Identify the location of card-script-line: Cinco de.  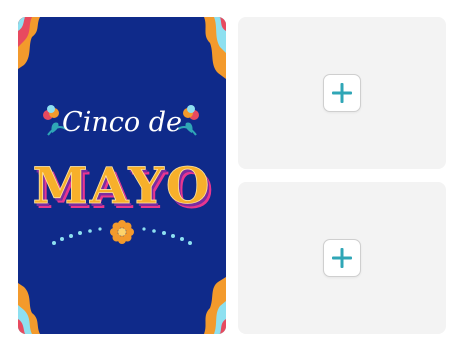
(122, 122).